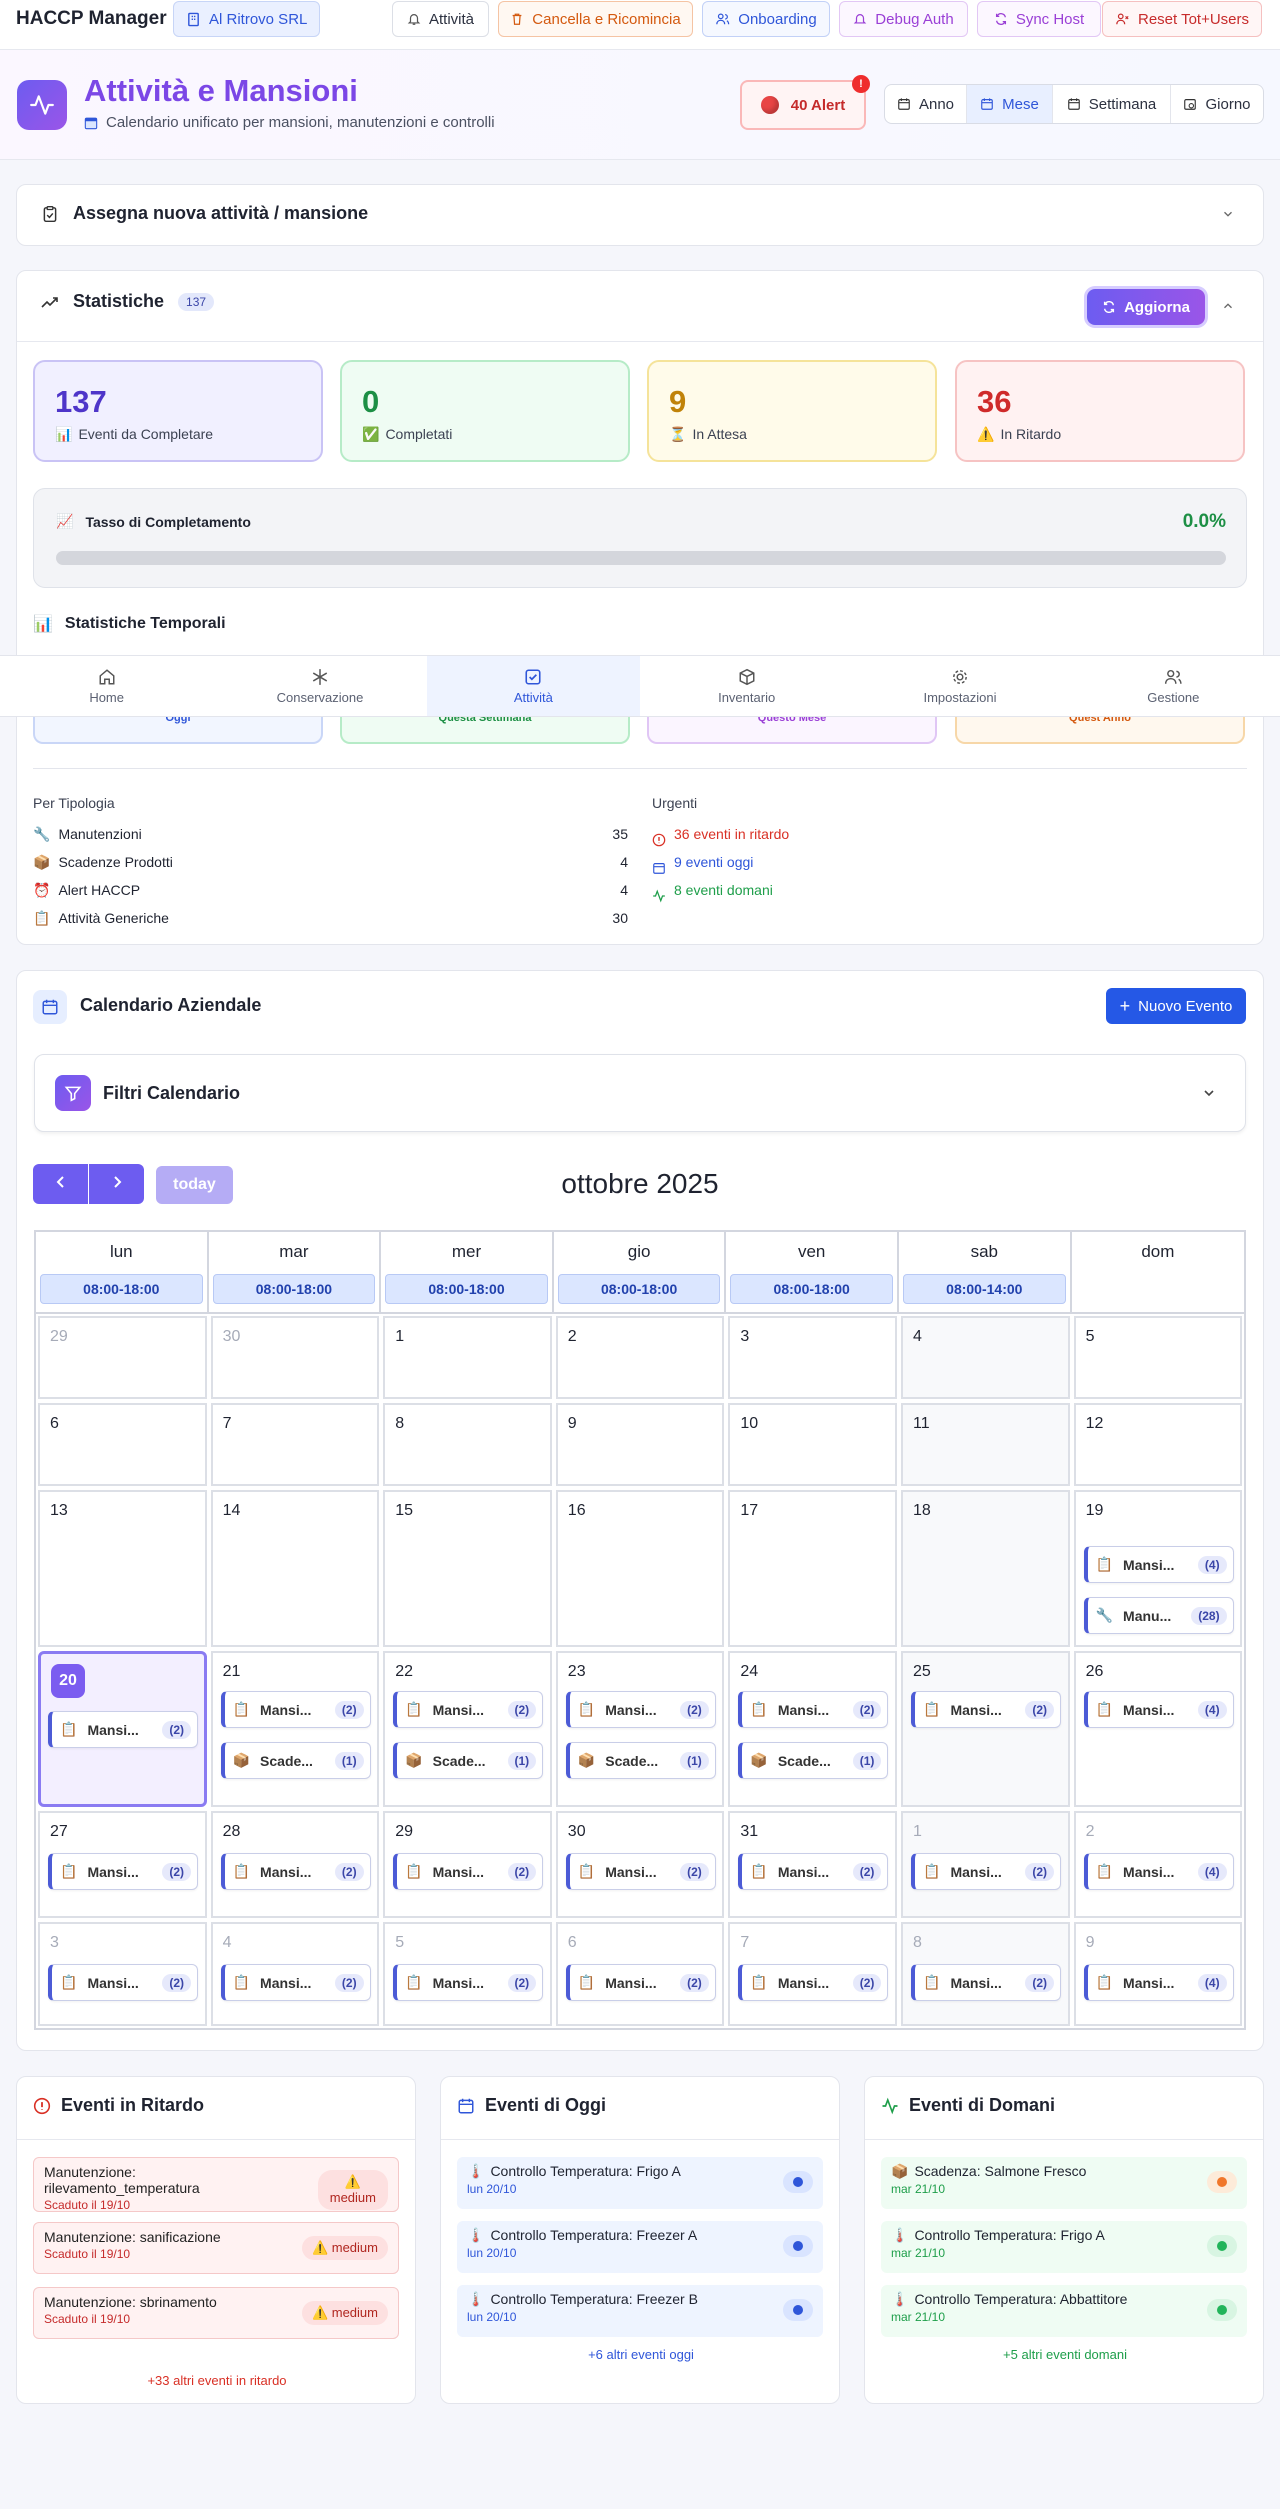 This screenshot has height=2509, width=1280. Describe the element at coordinates (1146, 307) in the screenshot. I see `refresh-button: Aggiorna` at that location.